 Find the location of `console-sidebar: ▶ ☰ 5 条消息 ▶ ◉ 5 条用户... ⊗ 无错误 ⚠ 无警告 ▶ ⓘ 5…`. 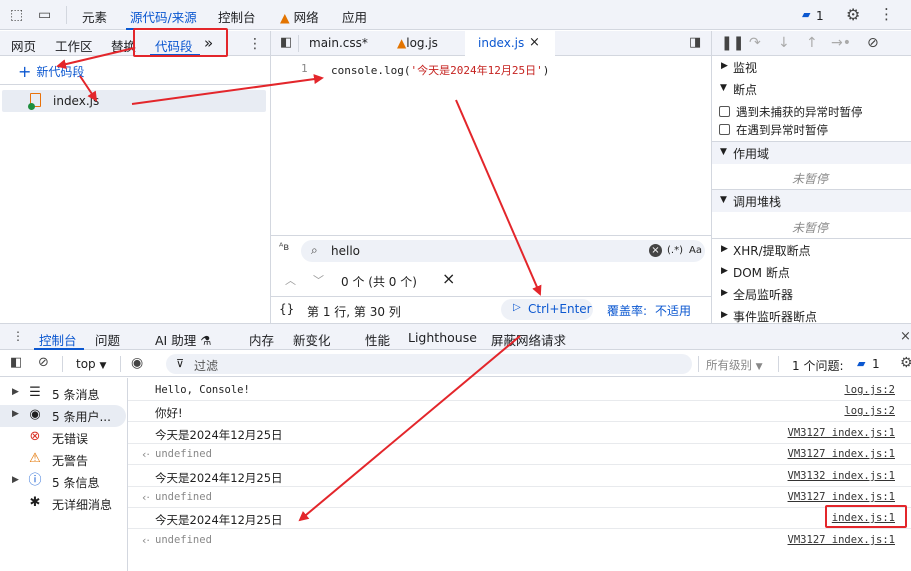

console-sidebar: ▶ ☰ 5 条消息 ▶ ◉ 5 条用户... ⊗ 无错误 ⚠ 无警告 ▶ ⓘ 5… is located at coordinates (63, 474).